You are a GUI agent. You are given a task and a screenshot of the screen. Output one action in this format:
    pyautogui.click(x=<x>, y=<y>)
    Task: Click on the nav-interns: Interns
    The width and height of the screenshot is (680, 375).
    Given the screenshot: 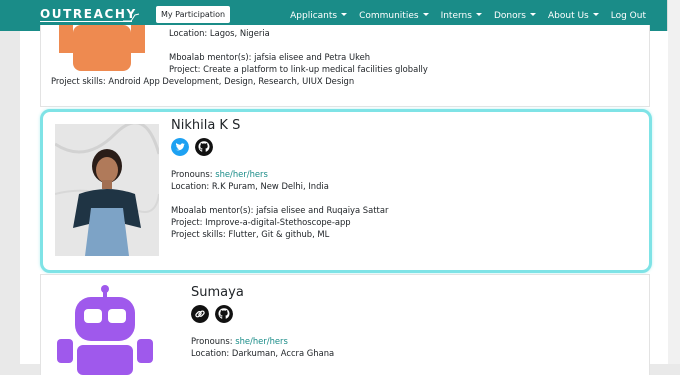 What is the action you would take?
    pyautogui.click(x=461, y=16)
    